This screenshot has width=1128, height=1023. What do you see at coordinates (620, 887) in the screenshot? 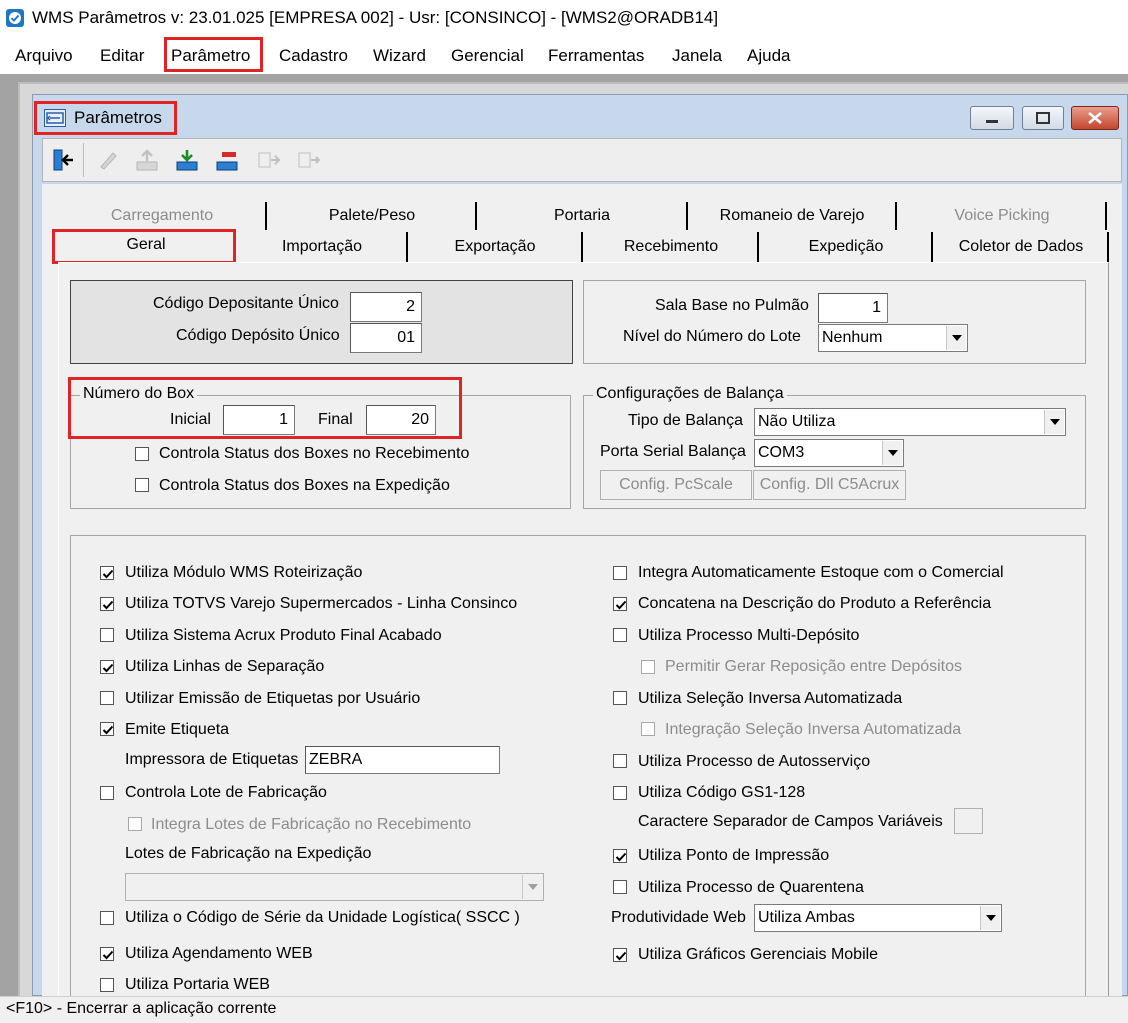
I see `chk-quarentena` at bounding box center [620, 887].